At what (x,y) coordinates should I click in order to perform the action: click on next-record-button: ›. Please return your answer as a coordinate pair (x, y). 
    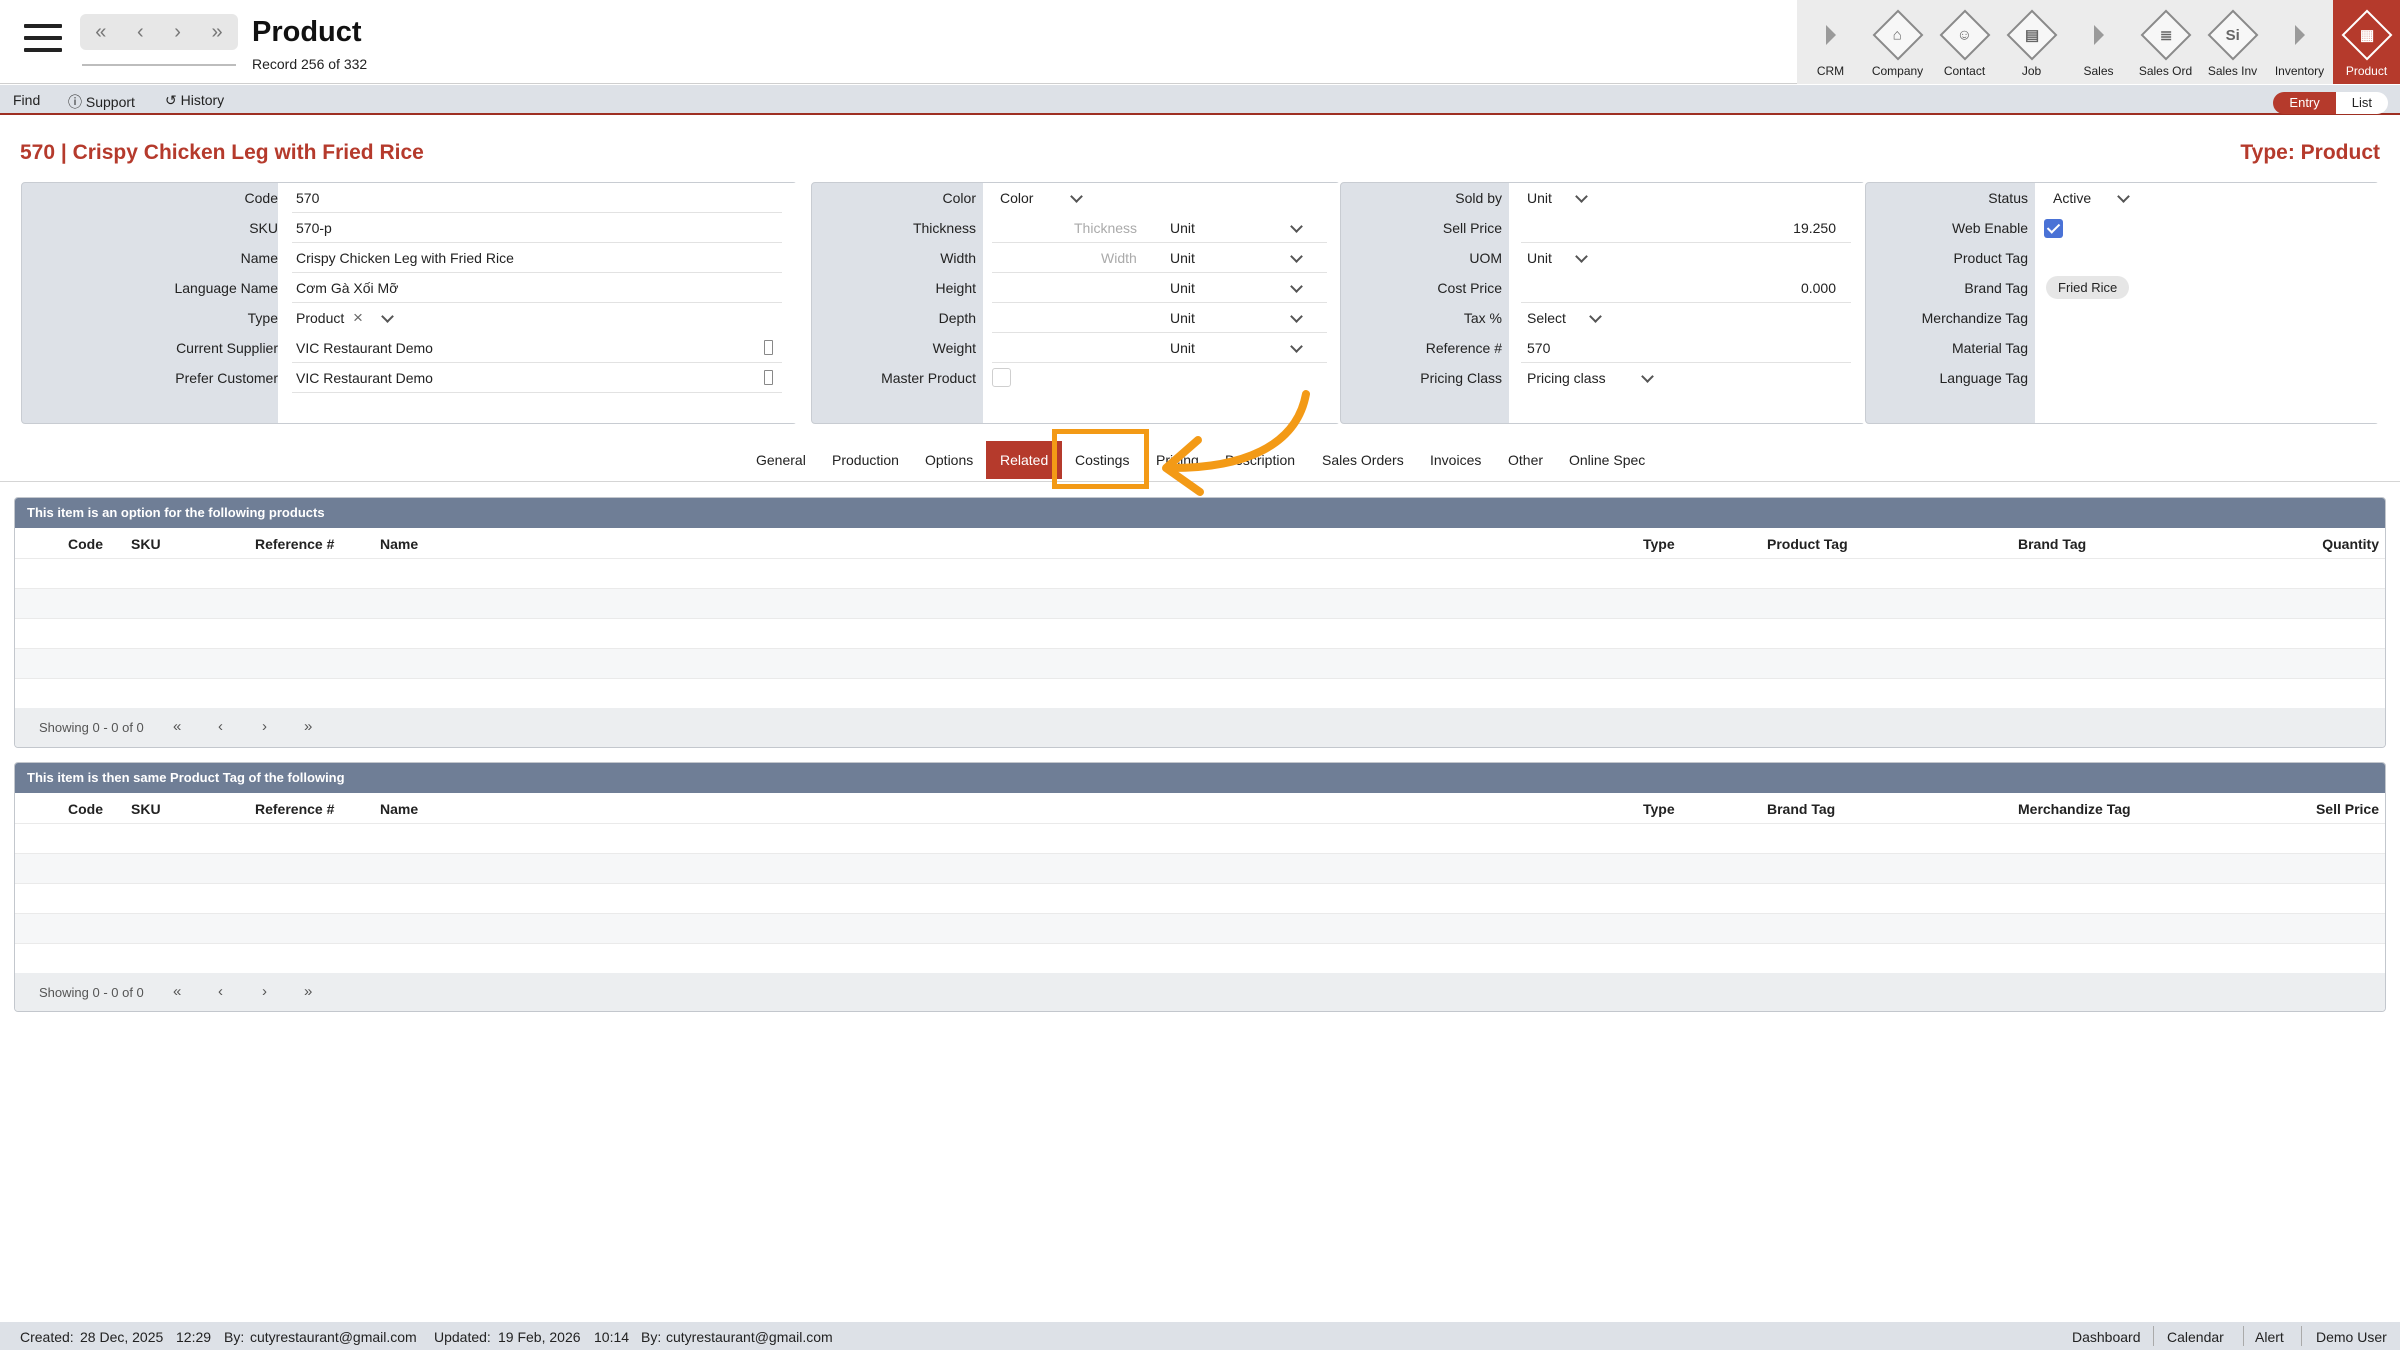
    Looking at the image, I should click on (177, 32).